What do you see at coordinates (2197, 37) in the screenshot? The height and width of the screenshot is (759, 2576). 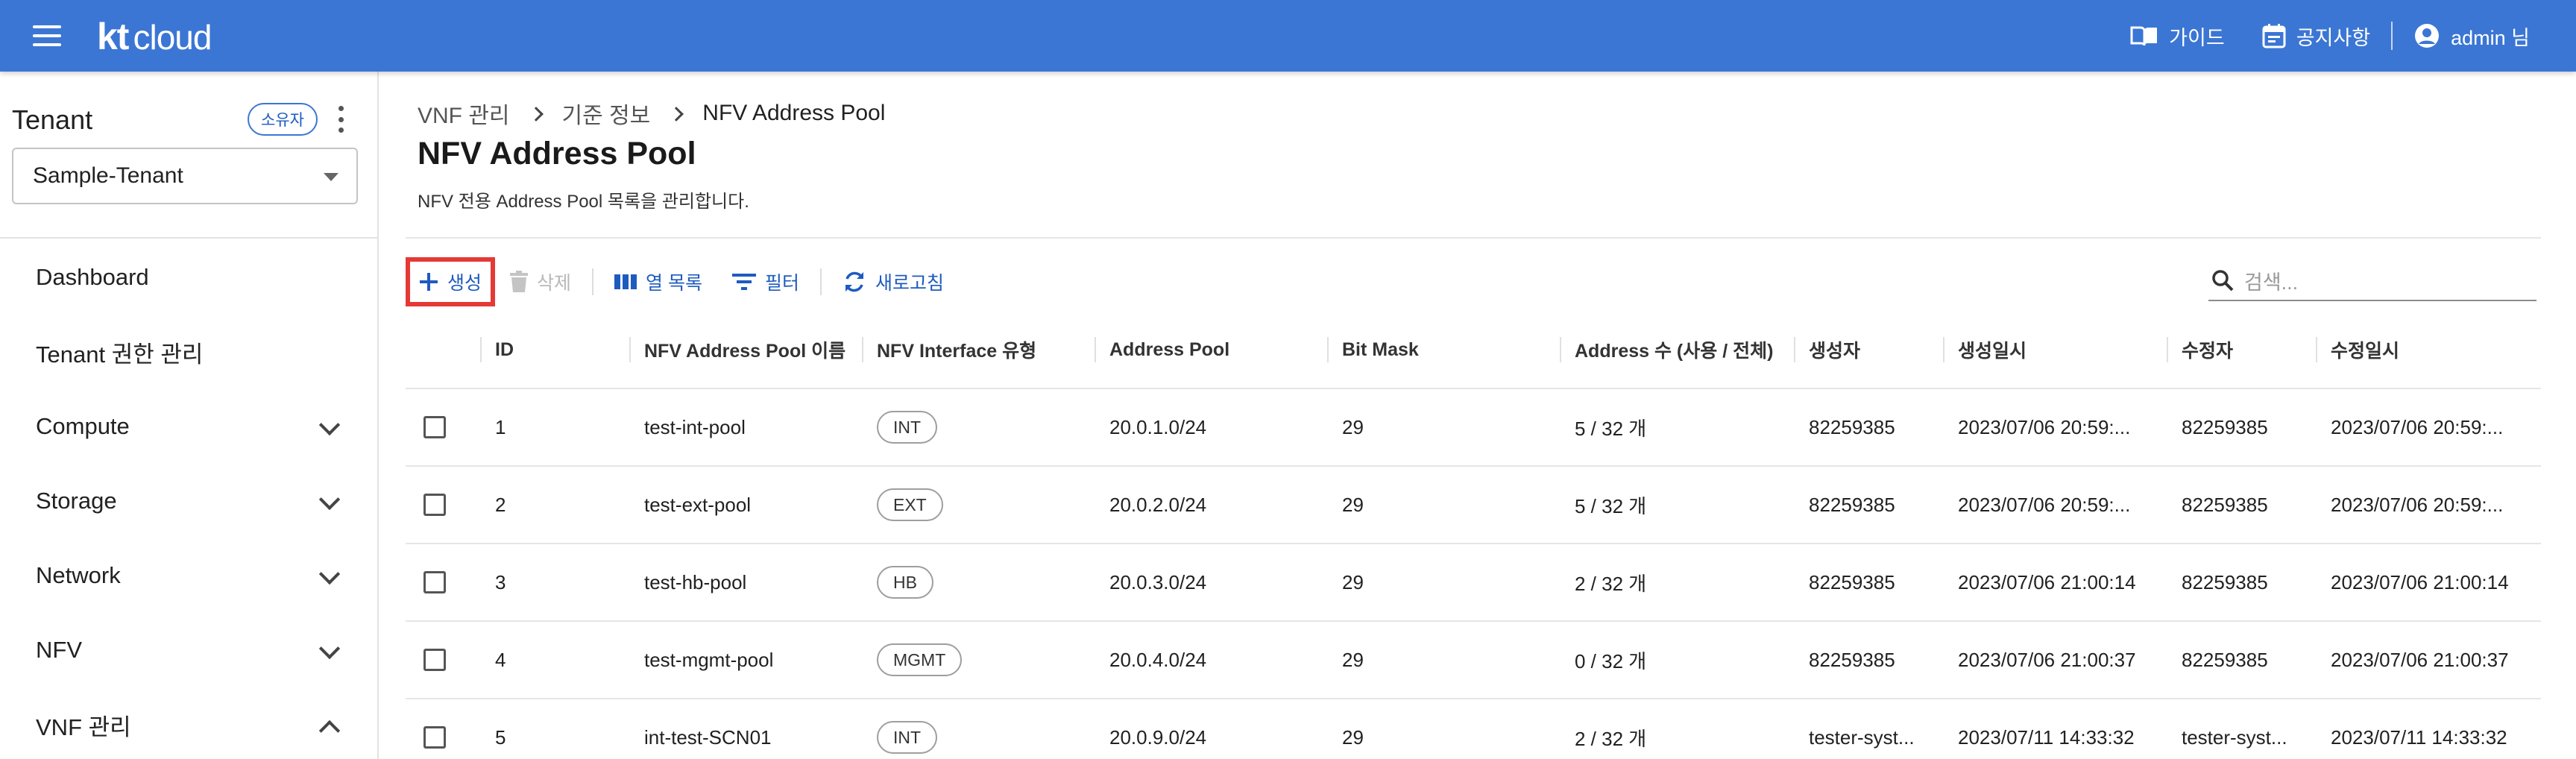 I see `guide-label: 가이드` at bounding box center [2197, 37].